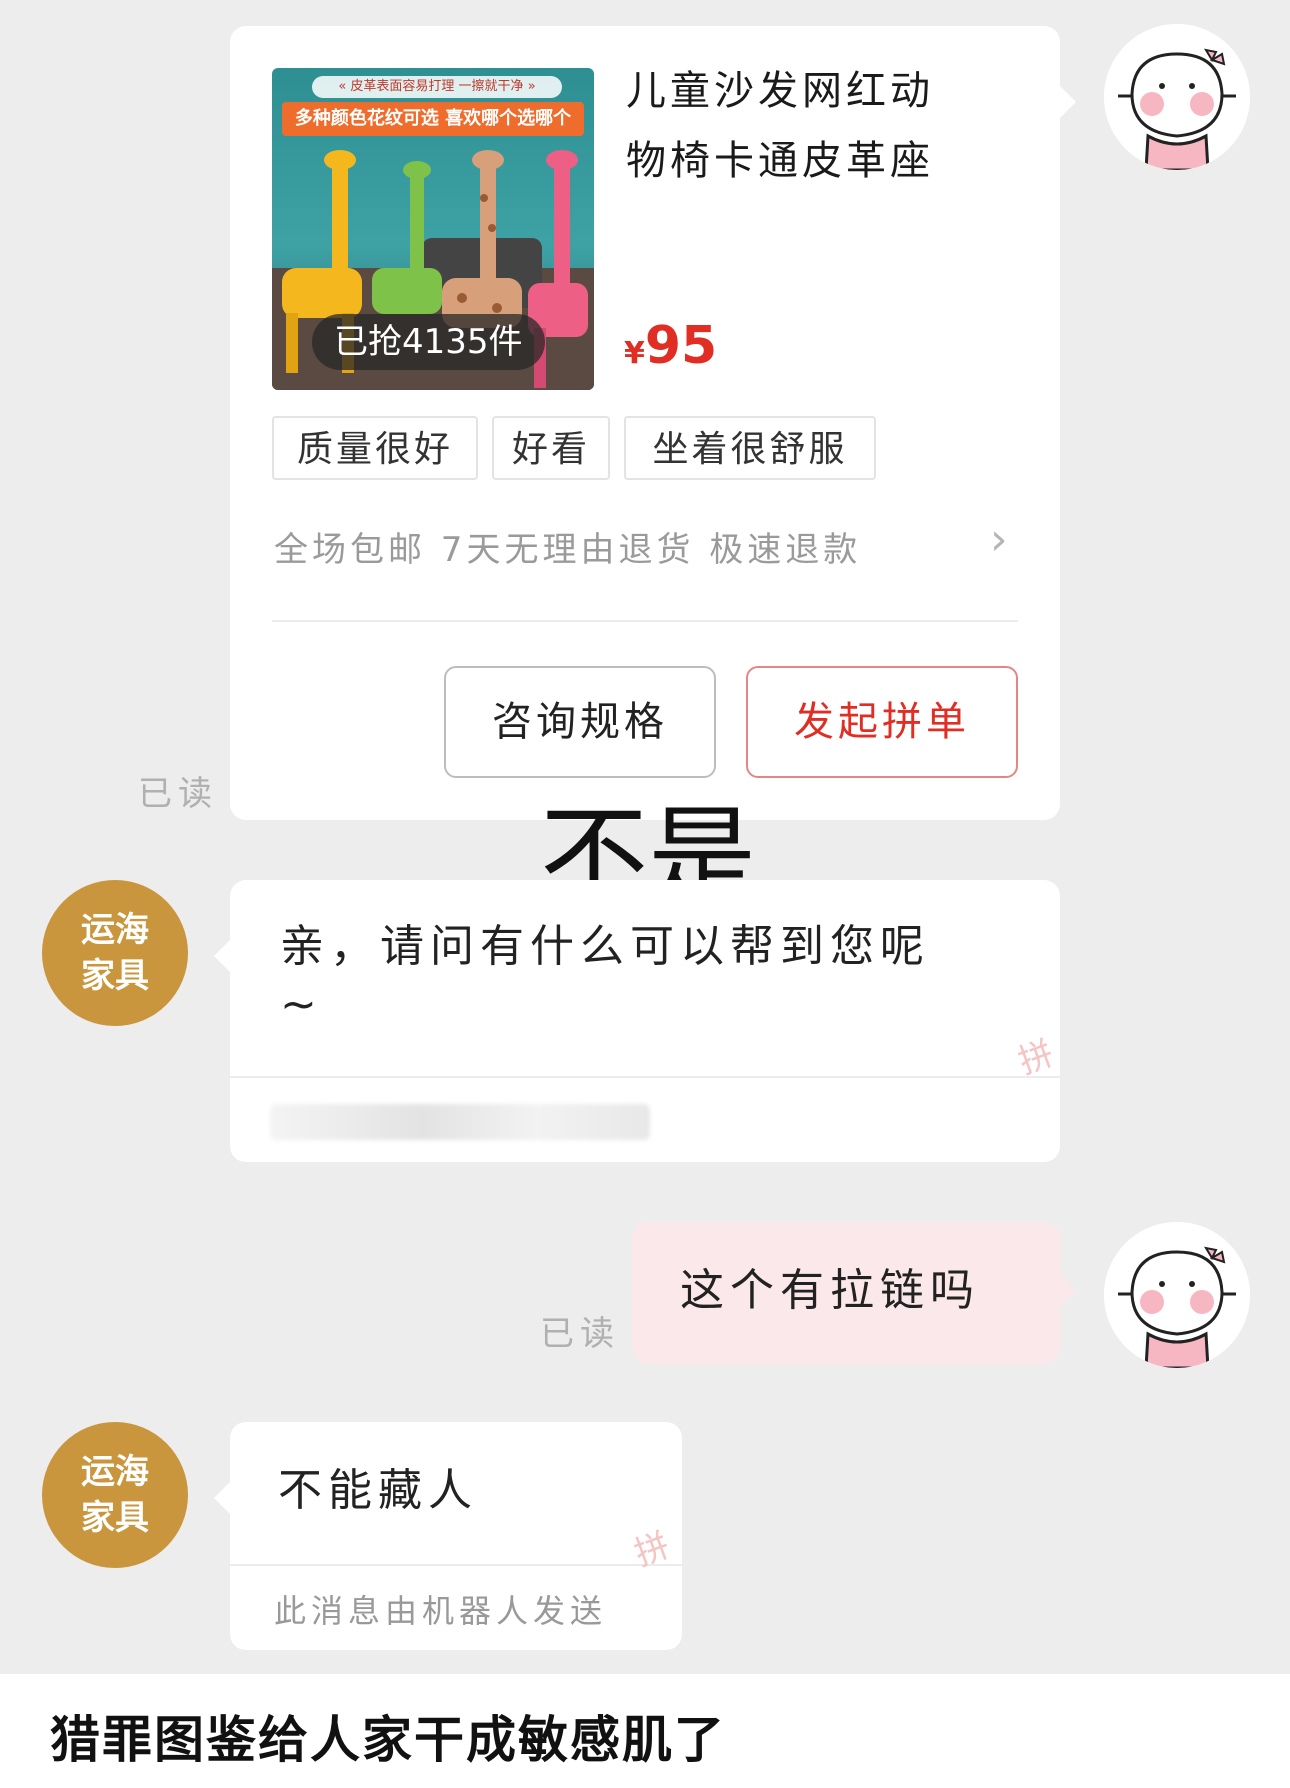  I want to click on blurred-note, so click(460, 1122).